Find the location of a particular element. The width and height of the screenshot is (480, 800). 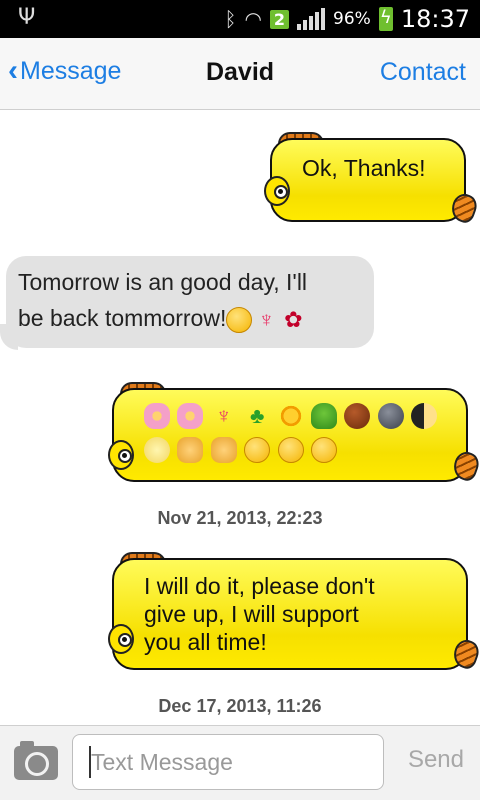

contact-button: Contact is located at coordinates (423, 72).